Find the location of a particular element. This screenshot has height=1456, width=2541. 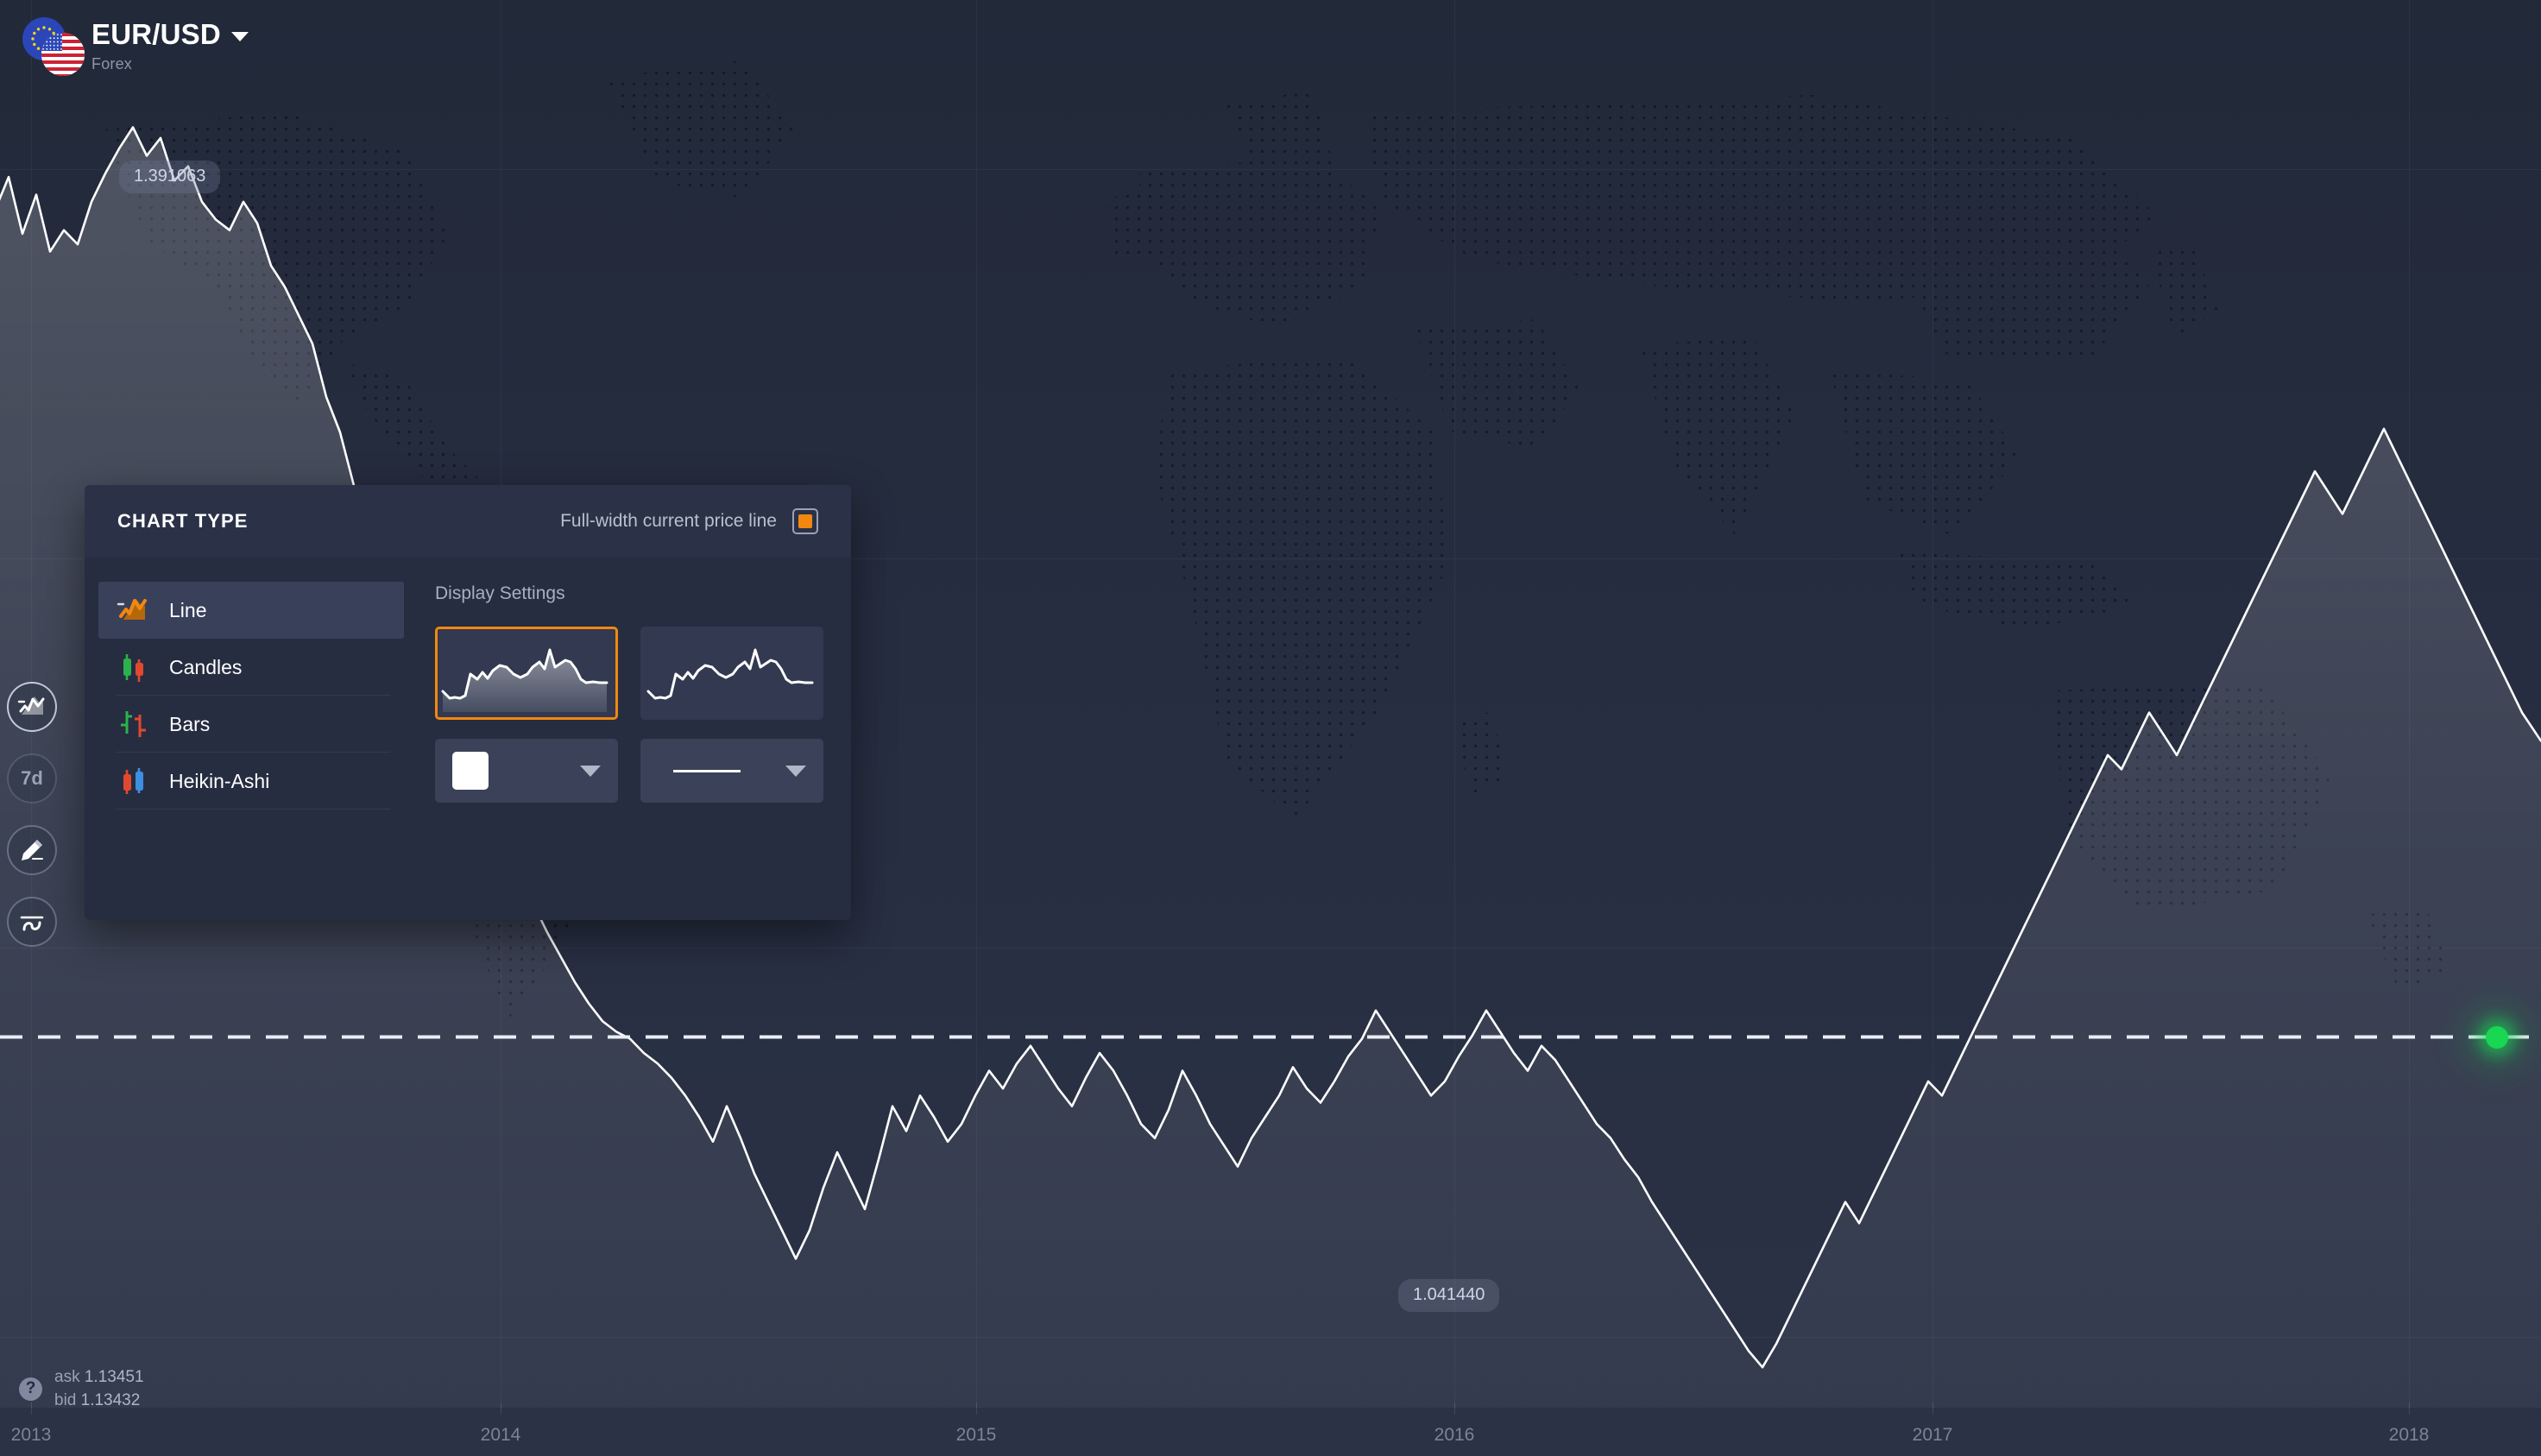

chart-type-option-heikin-ashi: Heikin-Ashi is located at coordinates (251, 782).